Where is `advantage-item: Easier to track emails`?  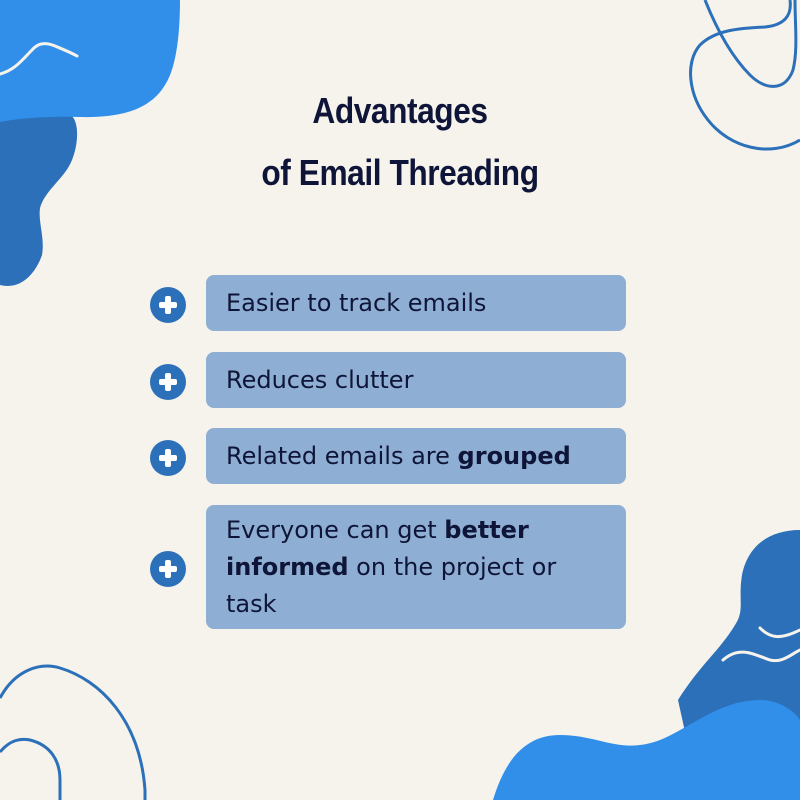
advantage-item: Easier to track emails is located at coordinates (416, 303).